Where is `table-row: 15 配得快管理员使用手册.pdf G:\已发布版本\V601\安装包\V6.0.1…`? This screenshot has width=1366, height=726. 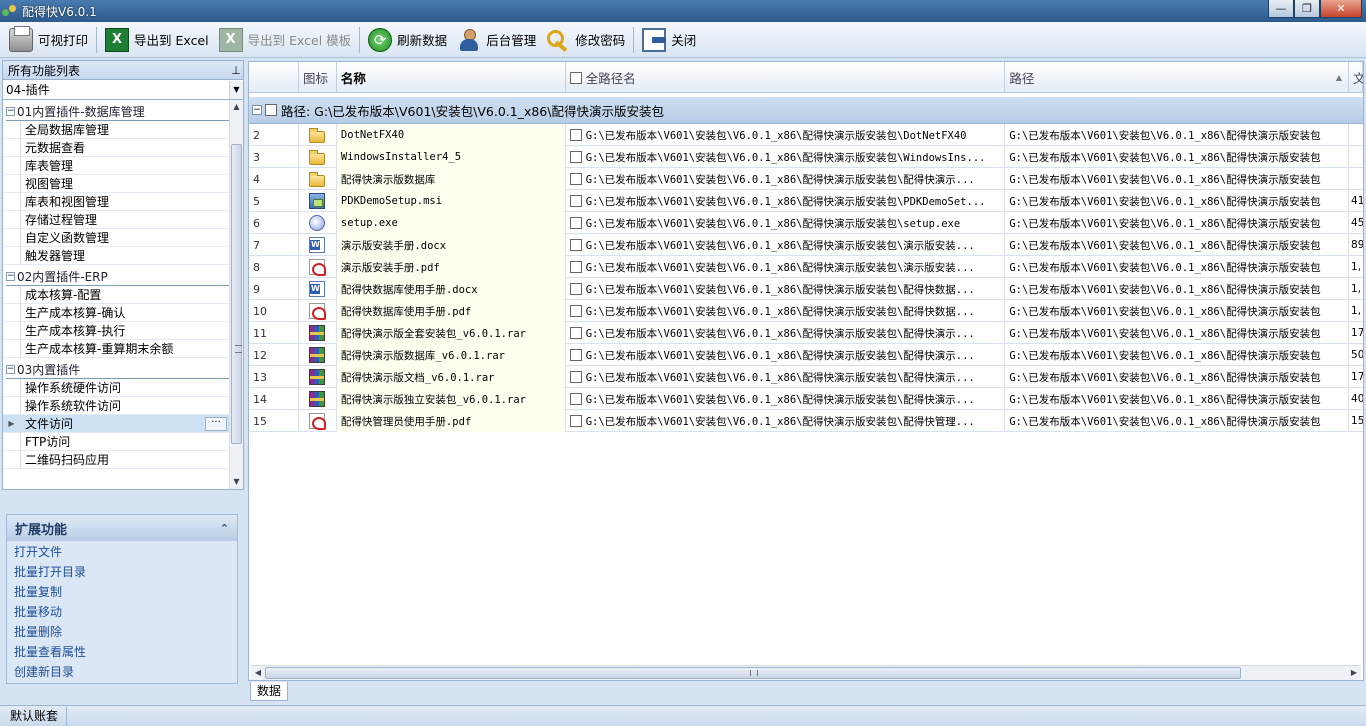
table-row: 15 配得快管理员使用手册.pdf G:\已发布版本\V601\安装包\V6.0.1… is located at coordinates (806, 421).